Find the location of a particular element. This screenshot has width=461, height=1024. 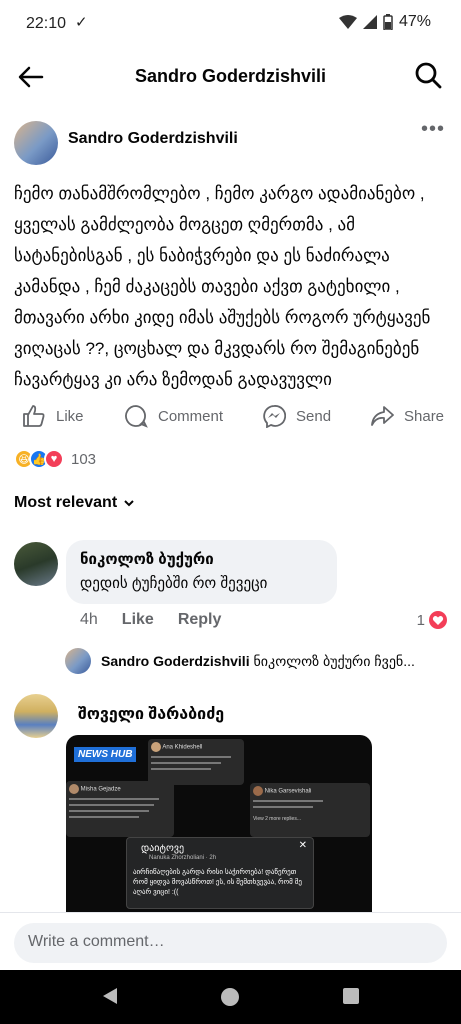

more-options-icon: ••• is located at coordinates (433, 129).